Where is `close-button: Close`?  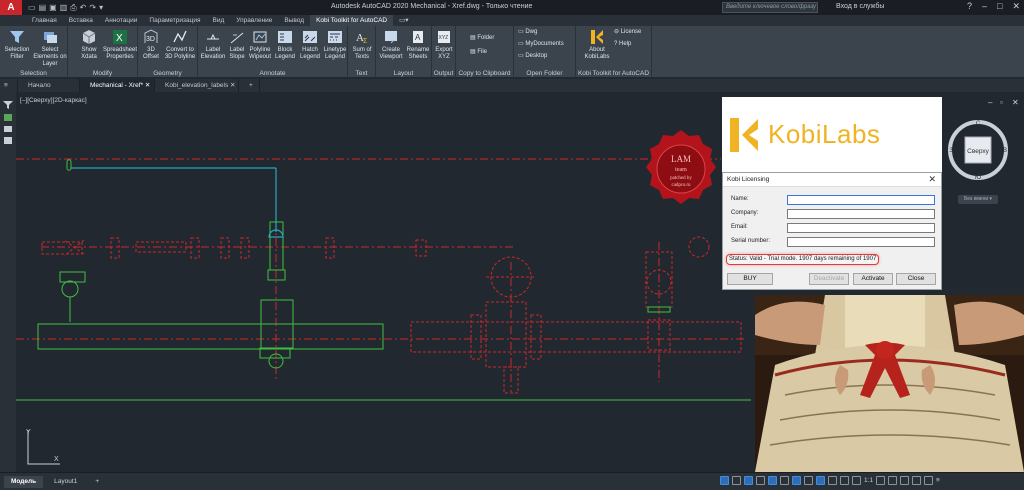 close-button: Close is located at coordinates (916, 279).